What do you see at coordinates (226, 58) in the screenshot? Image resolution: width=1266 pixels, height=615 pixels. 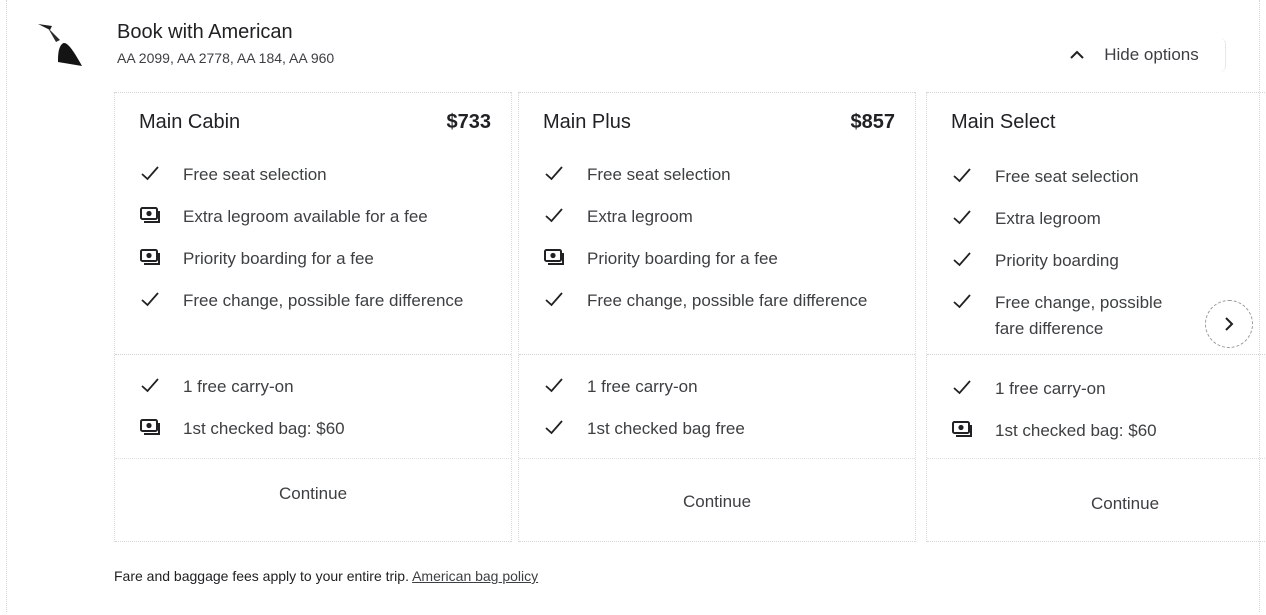 I see `flight-numbers: AA 2099, AA 2778, AA 184, AA 960` at bounding box center [226, 58].